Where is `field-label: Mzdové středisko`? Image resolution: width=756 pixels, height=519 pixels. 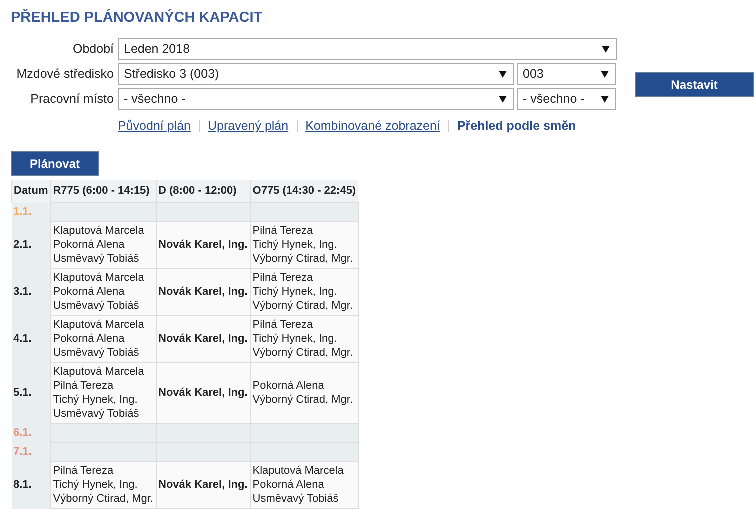 field-label: Mzdové středisko is located at coordinates (65, 74).